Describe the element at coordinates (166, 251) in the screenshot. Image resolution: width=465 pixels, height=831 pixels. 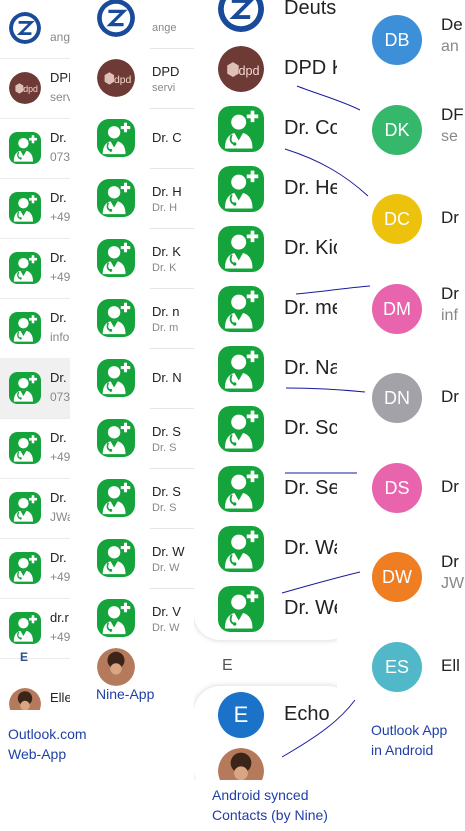
I see `contact-name: Dr. K` at that location.